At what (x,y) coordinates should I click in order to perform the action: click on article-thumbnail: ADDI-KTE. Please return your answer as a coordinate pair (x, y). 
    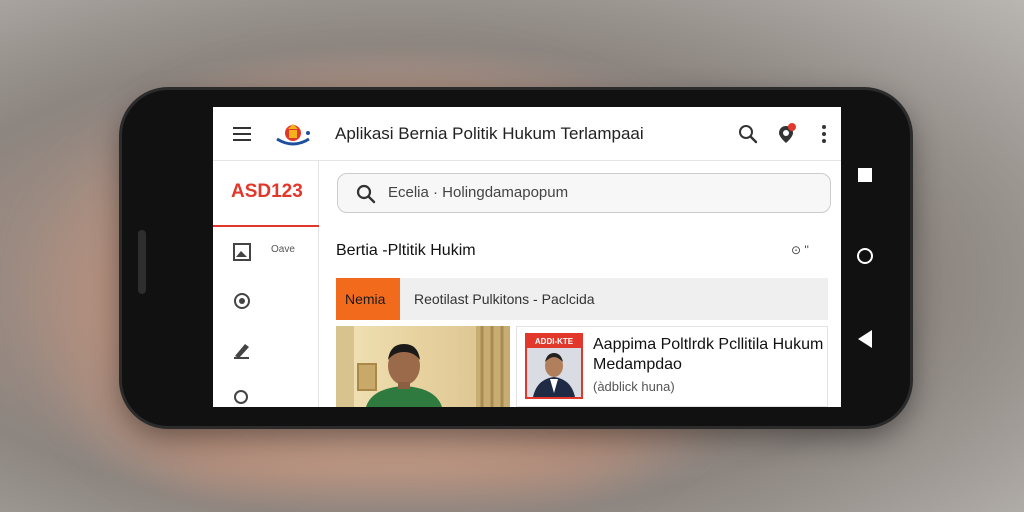
    Looking at the image, I should click on (554, 366).